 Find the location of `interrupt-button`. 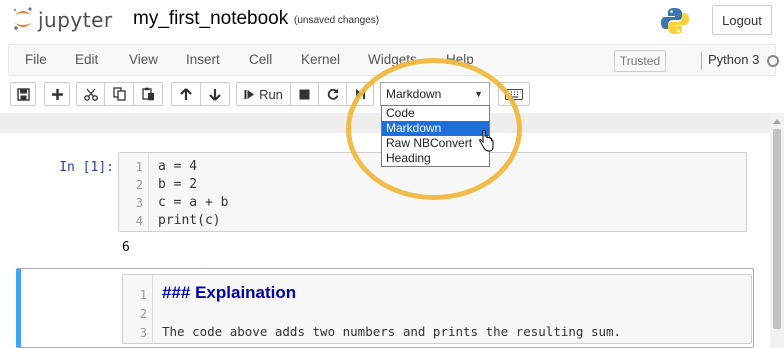

interrupt-button is located at coordinates (304, 94).